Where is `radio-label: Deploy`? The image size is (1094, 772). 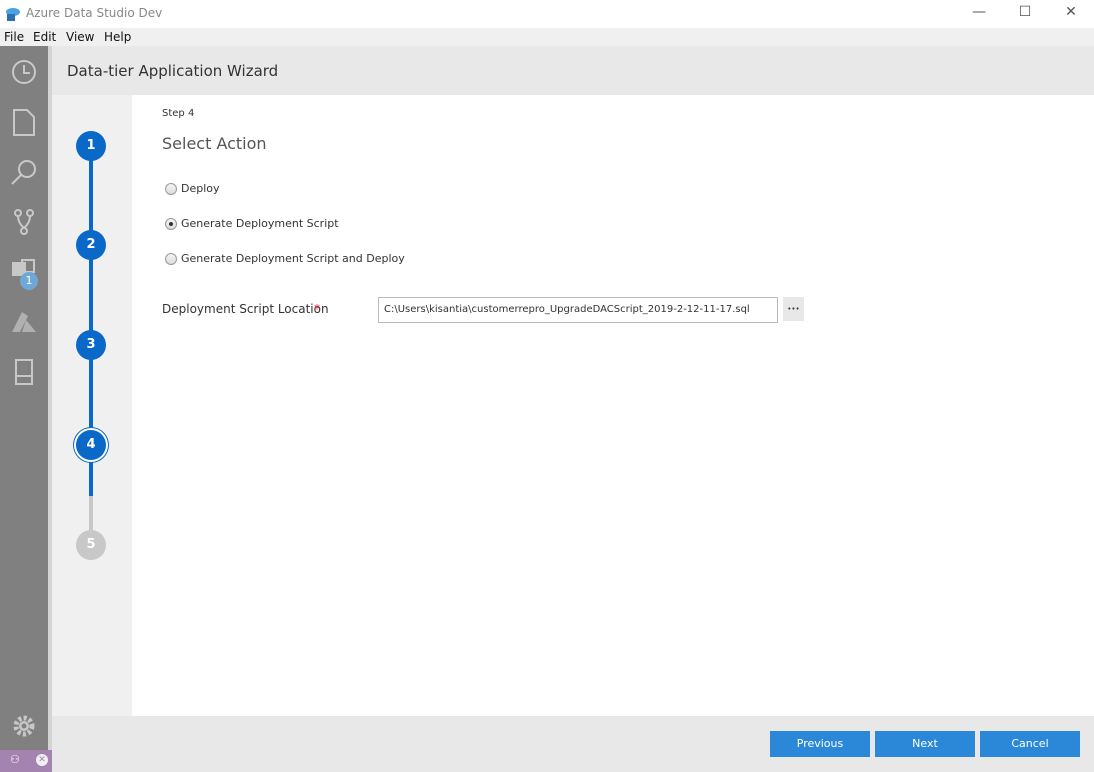 radio-label: Deploy is located at coordinates (200, 188).